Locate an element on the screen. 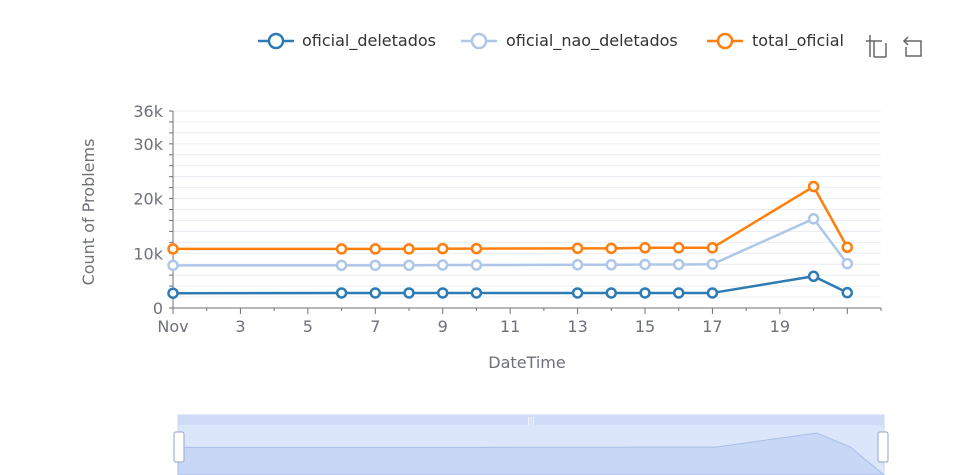 The width and height of the screenshot is (974, 475). y-tick-label: 36k is located at coordinates (148, 111).